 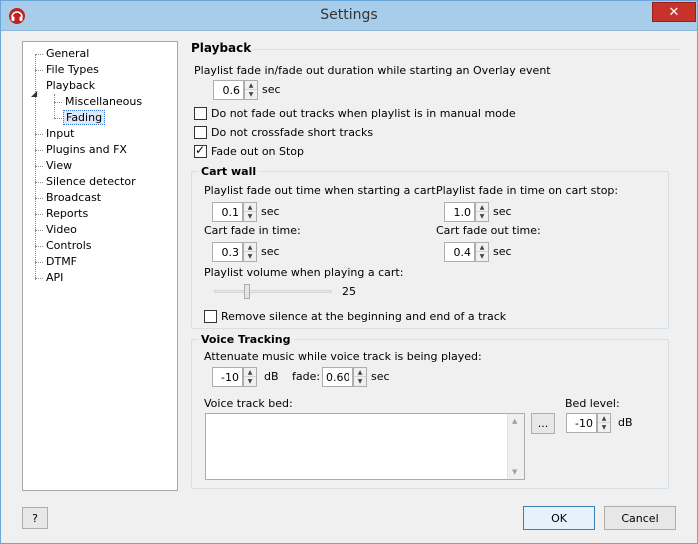 I want to click on cart-fade-in-input, so click(x=227, y=252).